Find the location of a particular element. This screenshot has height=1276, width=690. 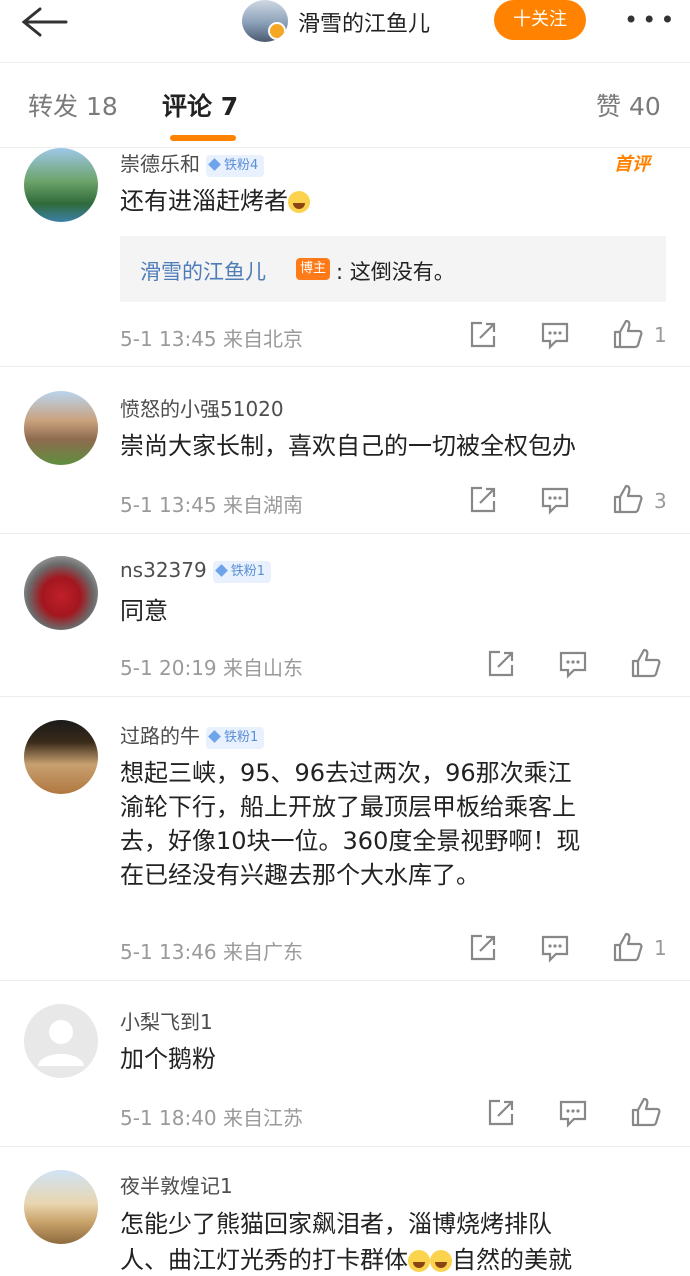

comment-location: 来自山东 is located at coordinates (263, 668).